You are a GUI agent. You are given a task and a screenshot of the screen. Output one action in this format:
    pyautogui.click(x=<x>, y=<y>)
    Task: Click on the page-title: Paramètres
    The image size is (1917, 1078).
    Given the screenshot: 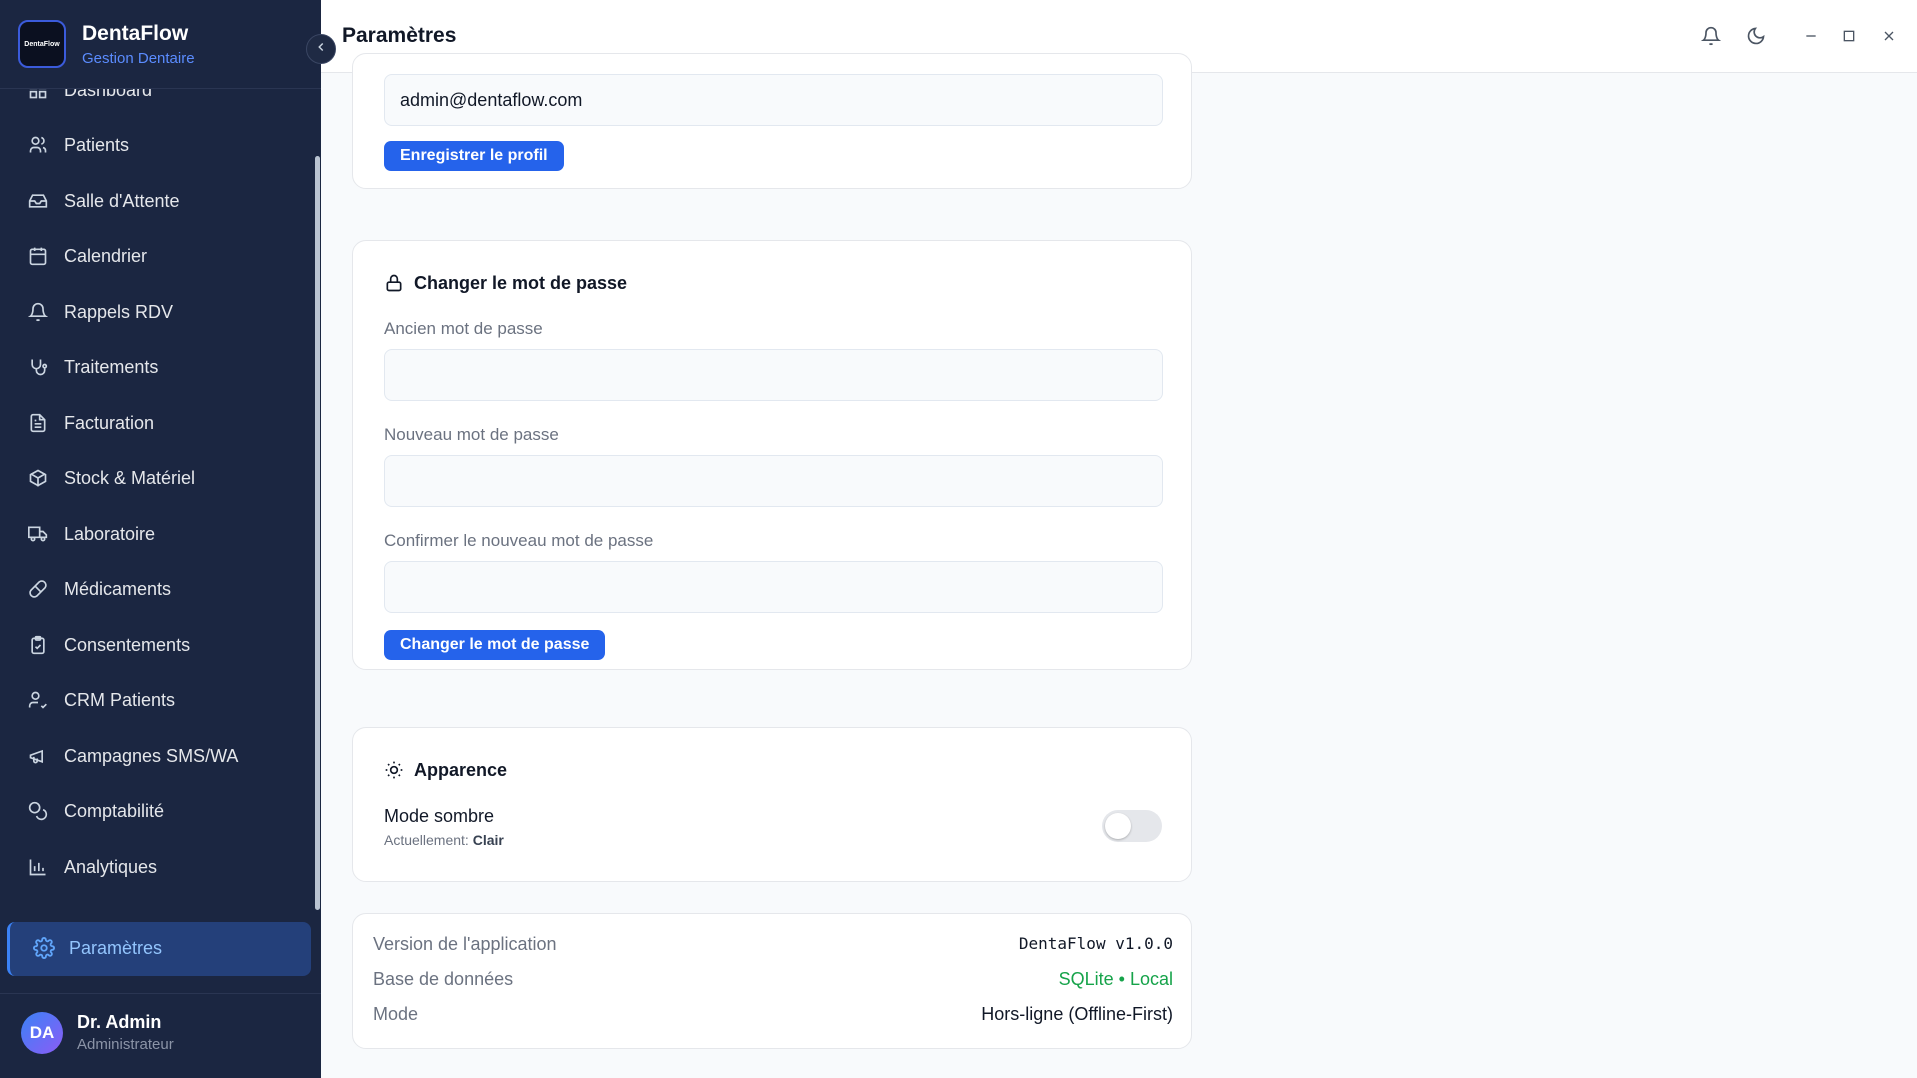 What is the action you would take?
    pyautogui.click(x=399, y=35)
    